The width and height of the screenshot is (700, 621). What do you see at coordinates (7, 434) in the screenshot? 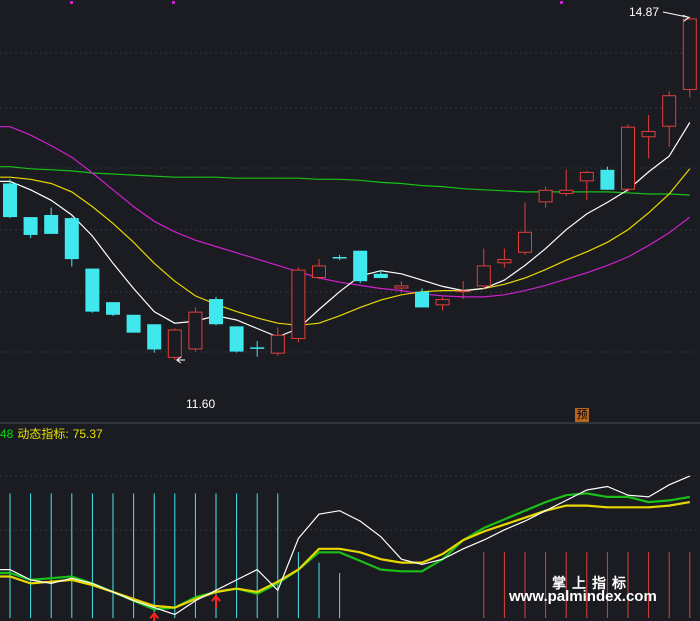
I see `indicator-prefix: 48` at bounding box center [7, 434].